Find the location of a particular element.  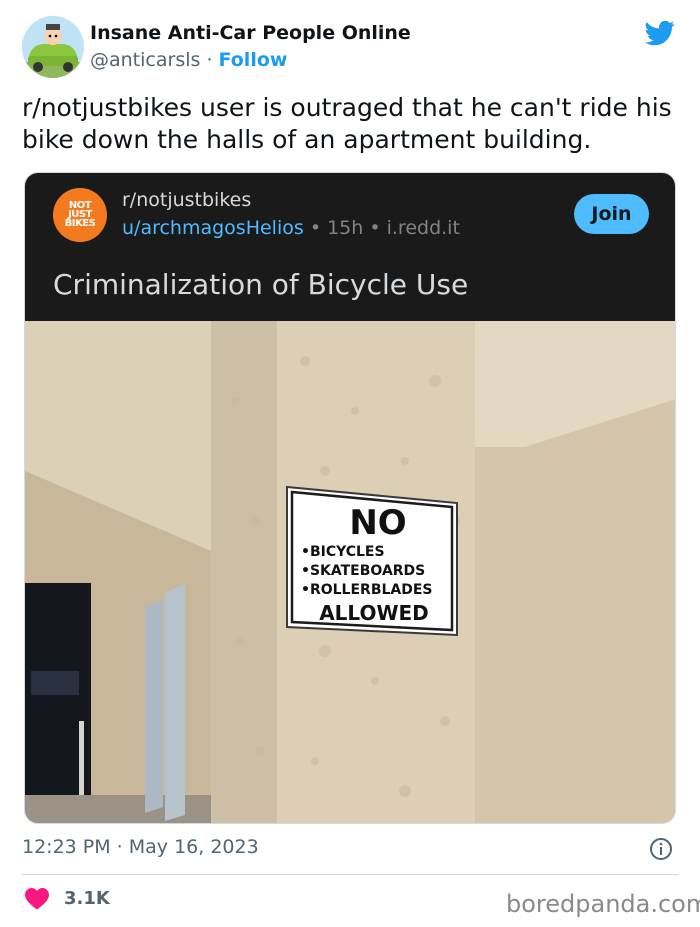

like-count: 3.1K is located at coordinates (87, 898).